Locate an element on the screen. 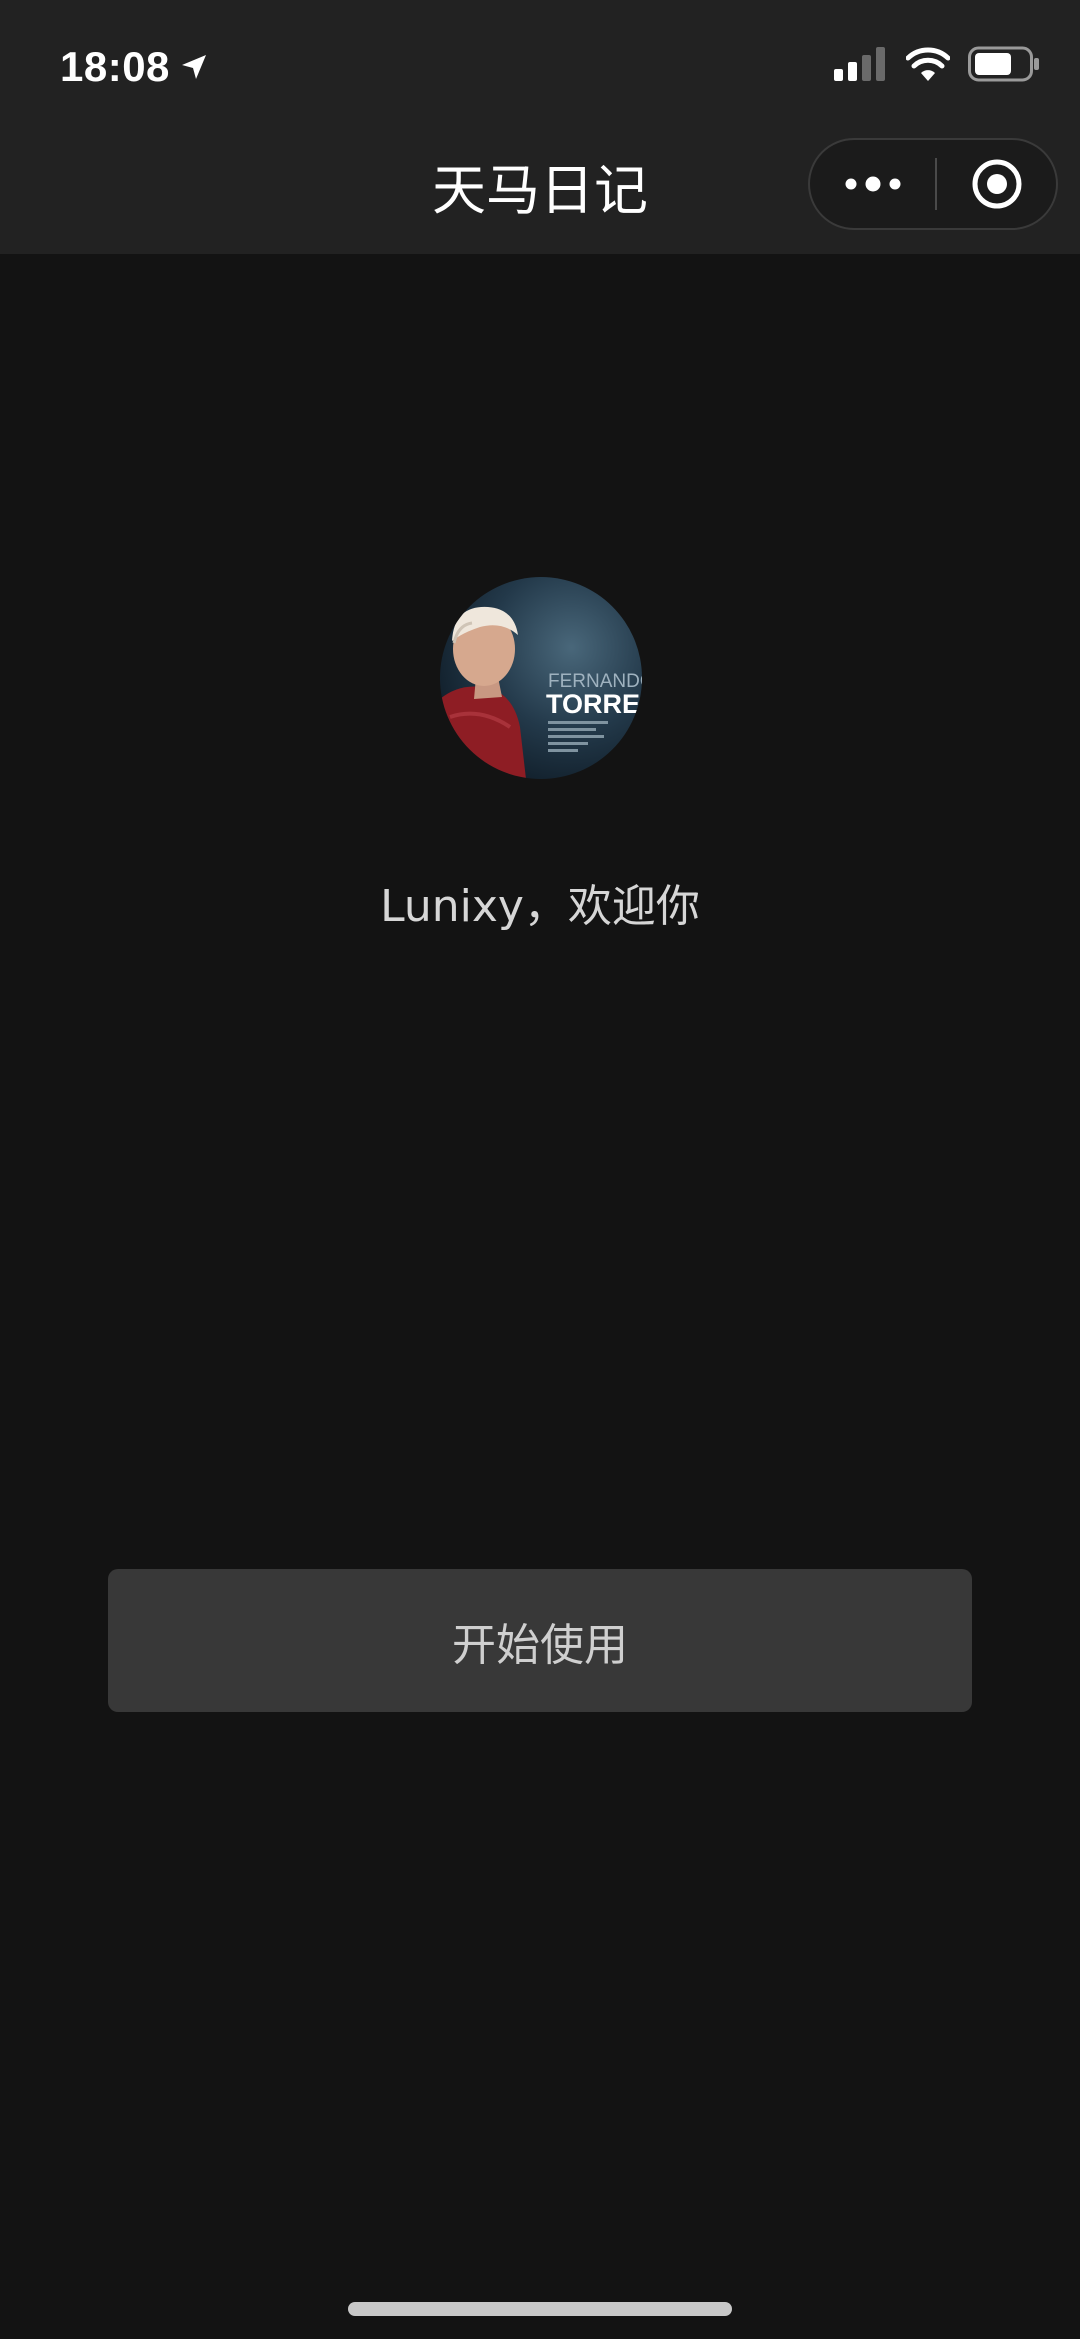 This screenshot has height=2339, width=1080. welcome-text: Lunixy，欢迎你 is located at coordinates (540, 906).